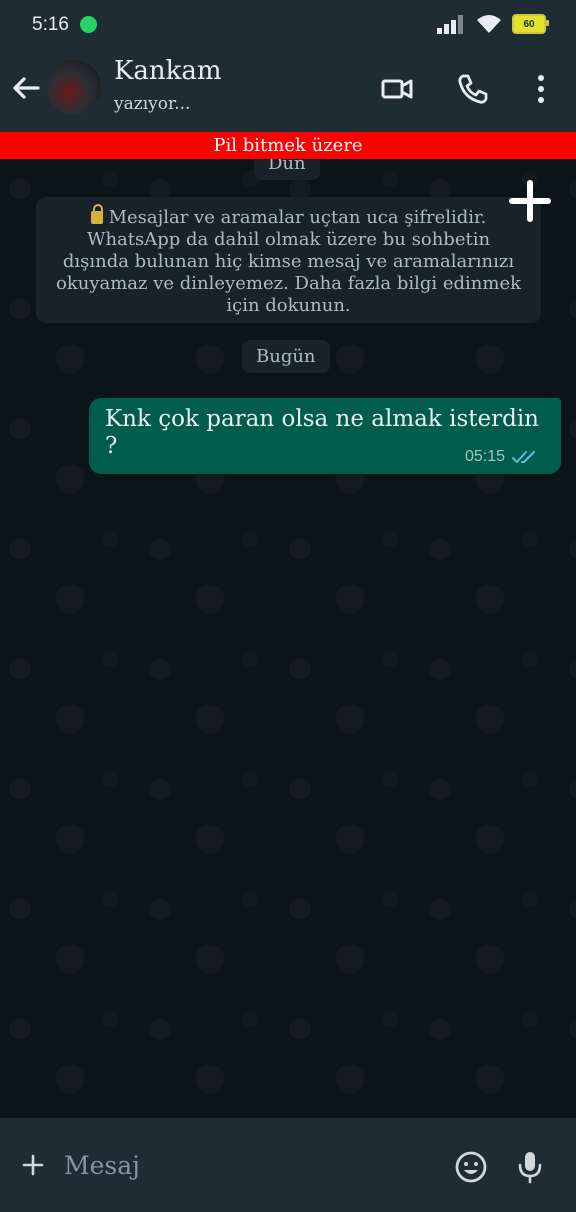 This screenshot has height=1212, width=576. Describe the element at coordinates (74, 87) in the screenshot. I see `avatar` at that location.